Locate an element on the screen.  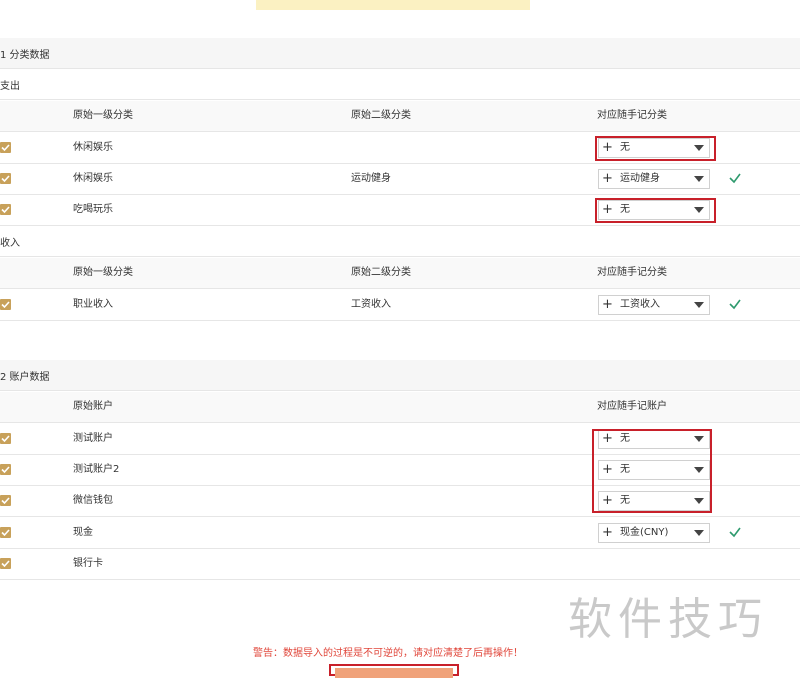
level1-cell: 吃喝玩乐 is located at coordinates (93, 209).